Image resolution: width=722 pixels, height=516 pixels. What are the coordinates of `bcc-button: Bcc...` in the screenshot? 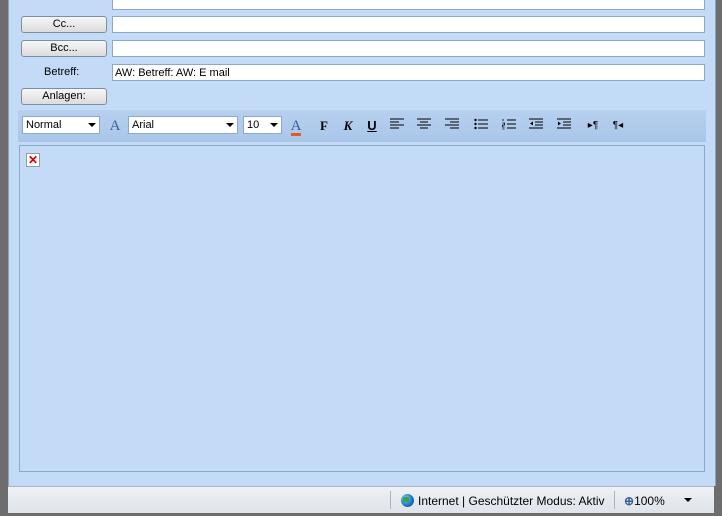 It's located at (64, 48).